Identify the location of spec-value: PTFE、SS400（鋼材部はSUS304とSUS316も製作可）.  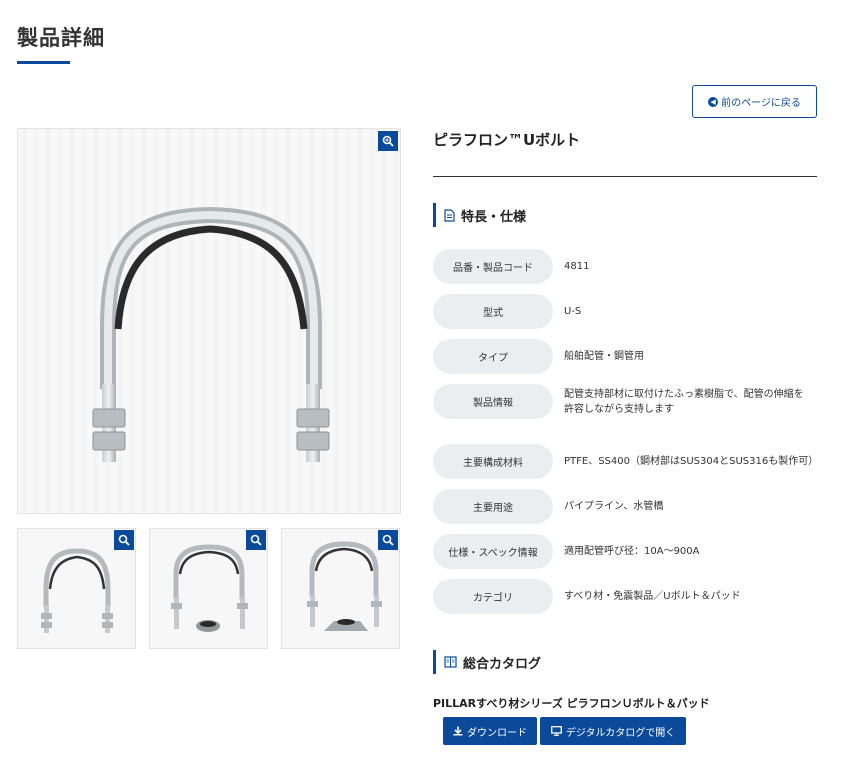
(691, 461).